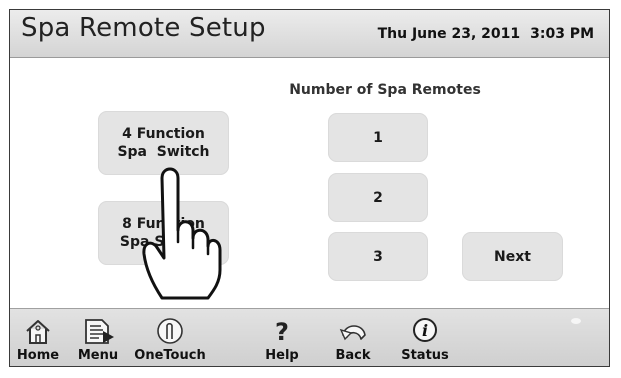  I want to click on onetouch-icon, so click(170, 331).